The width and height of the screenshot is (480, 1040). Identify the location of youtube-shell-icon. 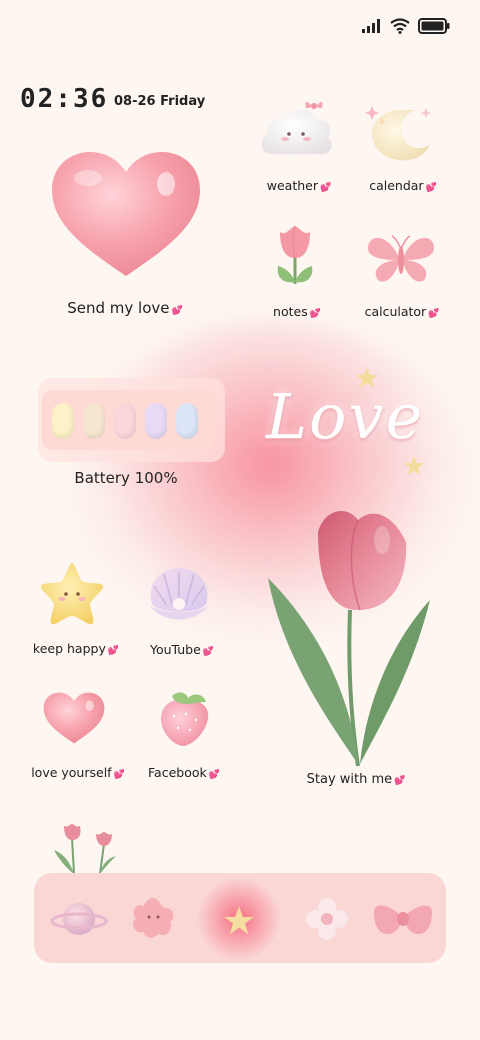
(179, 595).